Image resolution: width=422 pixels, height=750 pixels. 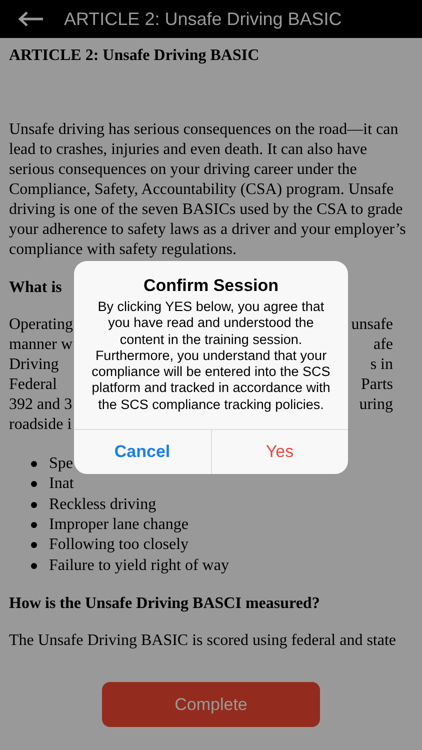 What do you see at coordinates (376, 405) in the screenshot?
I see `text-fragment: uring` at bounding box center [376, 405].